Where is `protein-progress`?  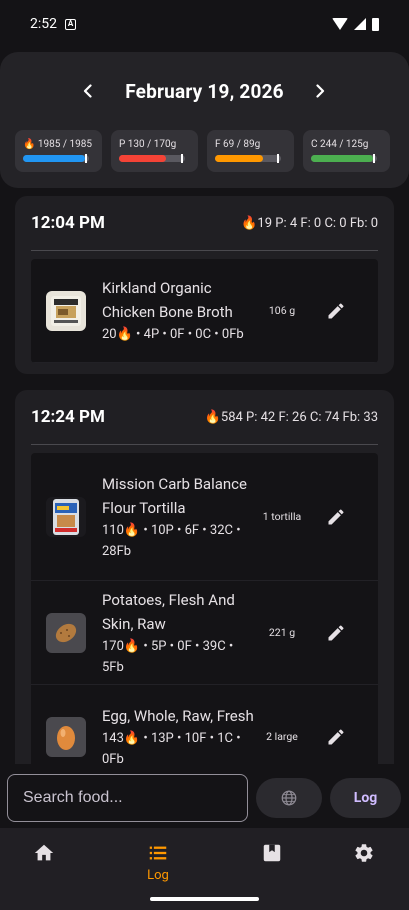
protein-progress is located at coordinates (152, 158).